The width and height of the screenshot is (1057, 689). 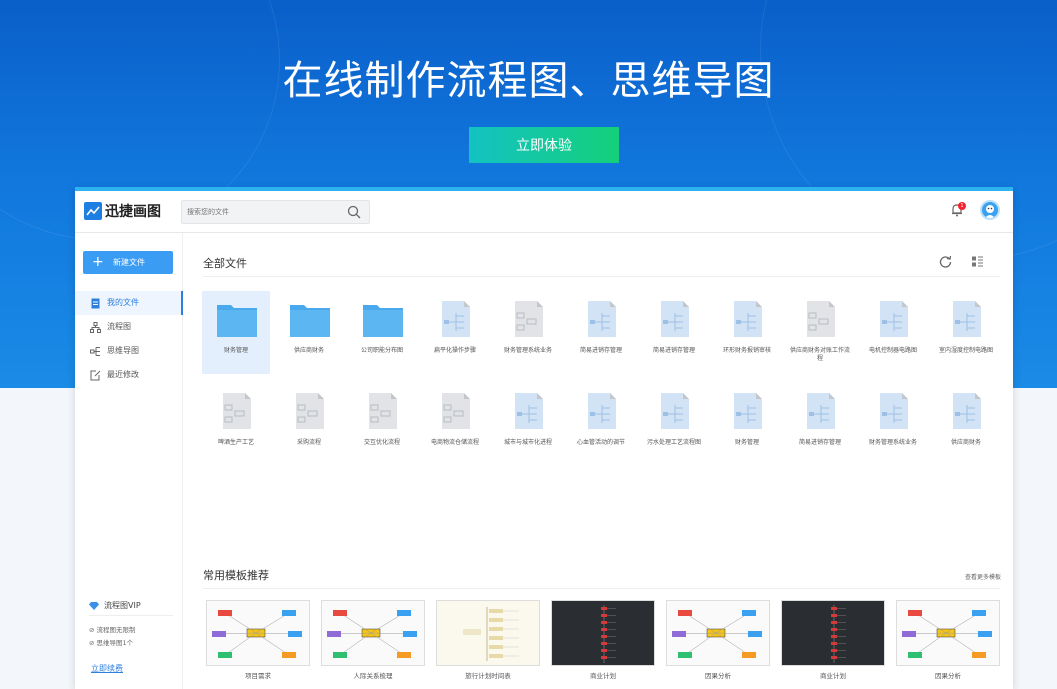 I want to click on search-input, so click(x=262, y=212).